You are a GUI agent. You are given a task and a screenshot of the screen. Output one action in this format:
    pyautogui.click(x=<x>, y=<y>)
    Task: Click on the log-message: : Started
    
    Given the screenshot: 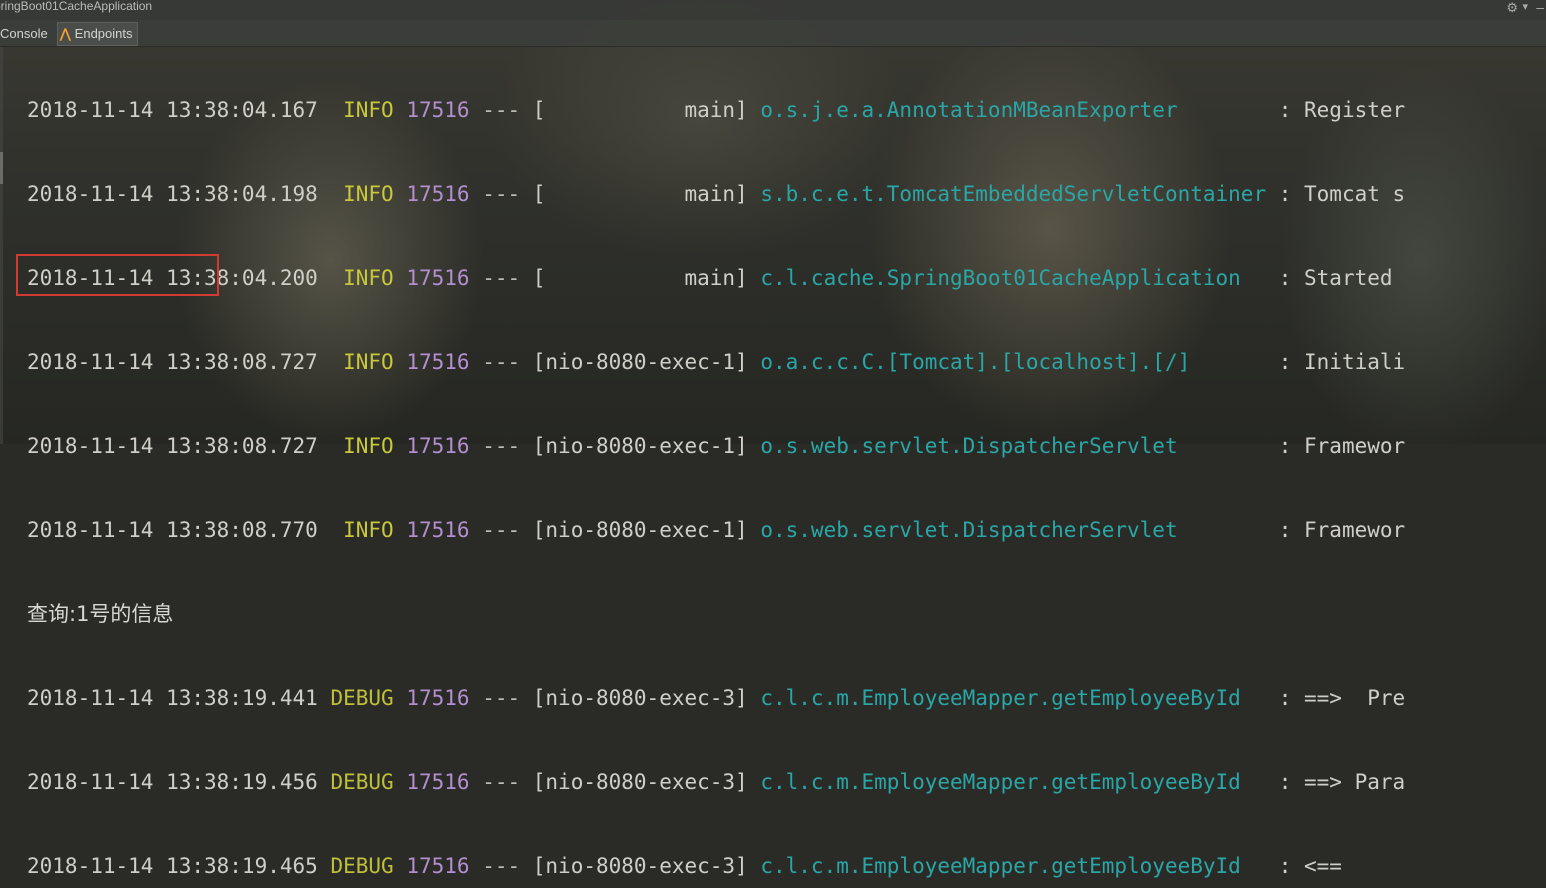 What is the action you would take?
    pyautogui.click(x=1329, y=278)
    